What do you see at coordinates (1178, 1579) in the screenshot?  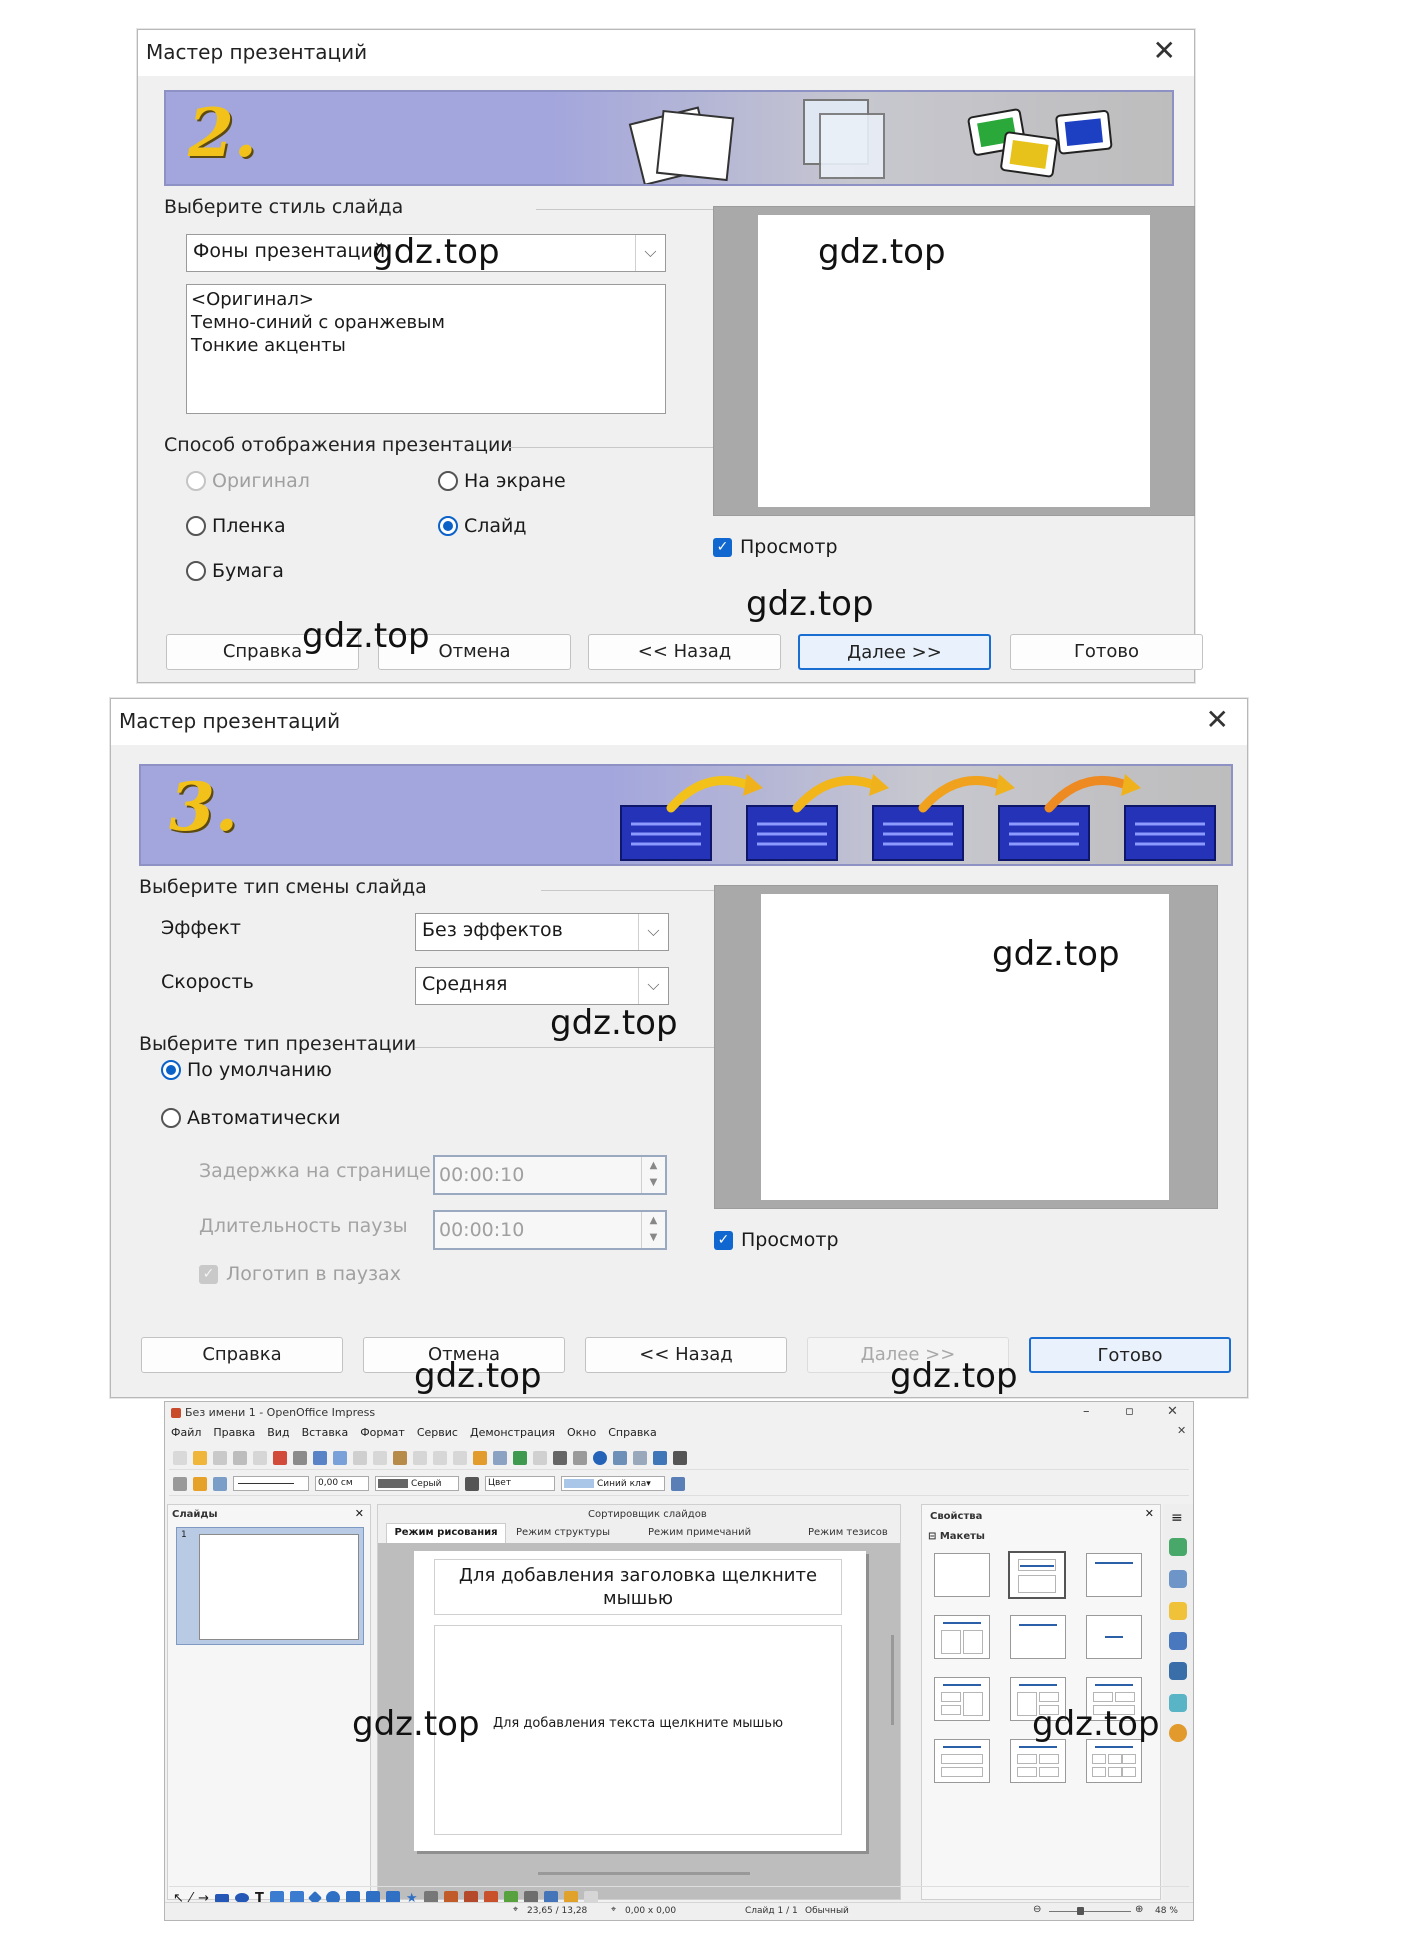 I see `master-pages-icon` at bounding box center [1178, 1579].